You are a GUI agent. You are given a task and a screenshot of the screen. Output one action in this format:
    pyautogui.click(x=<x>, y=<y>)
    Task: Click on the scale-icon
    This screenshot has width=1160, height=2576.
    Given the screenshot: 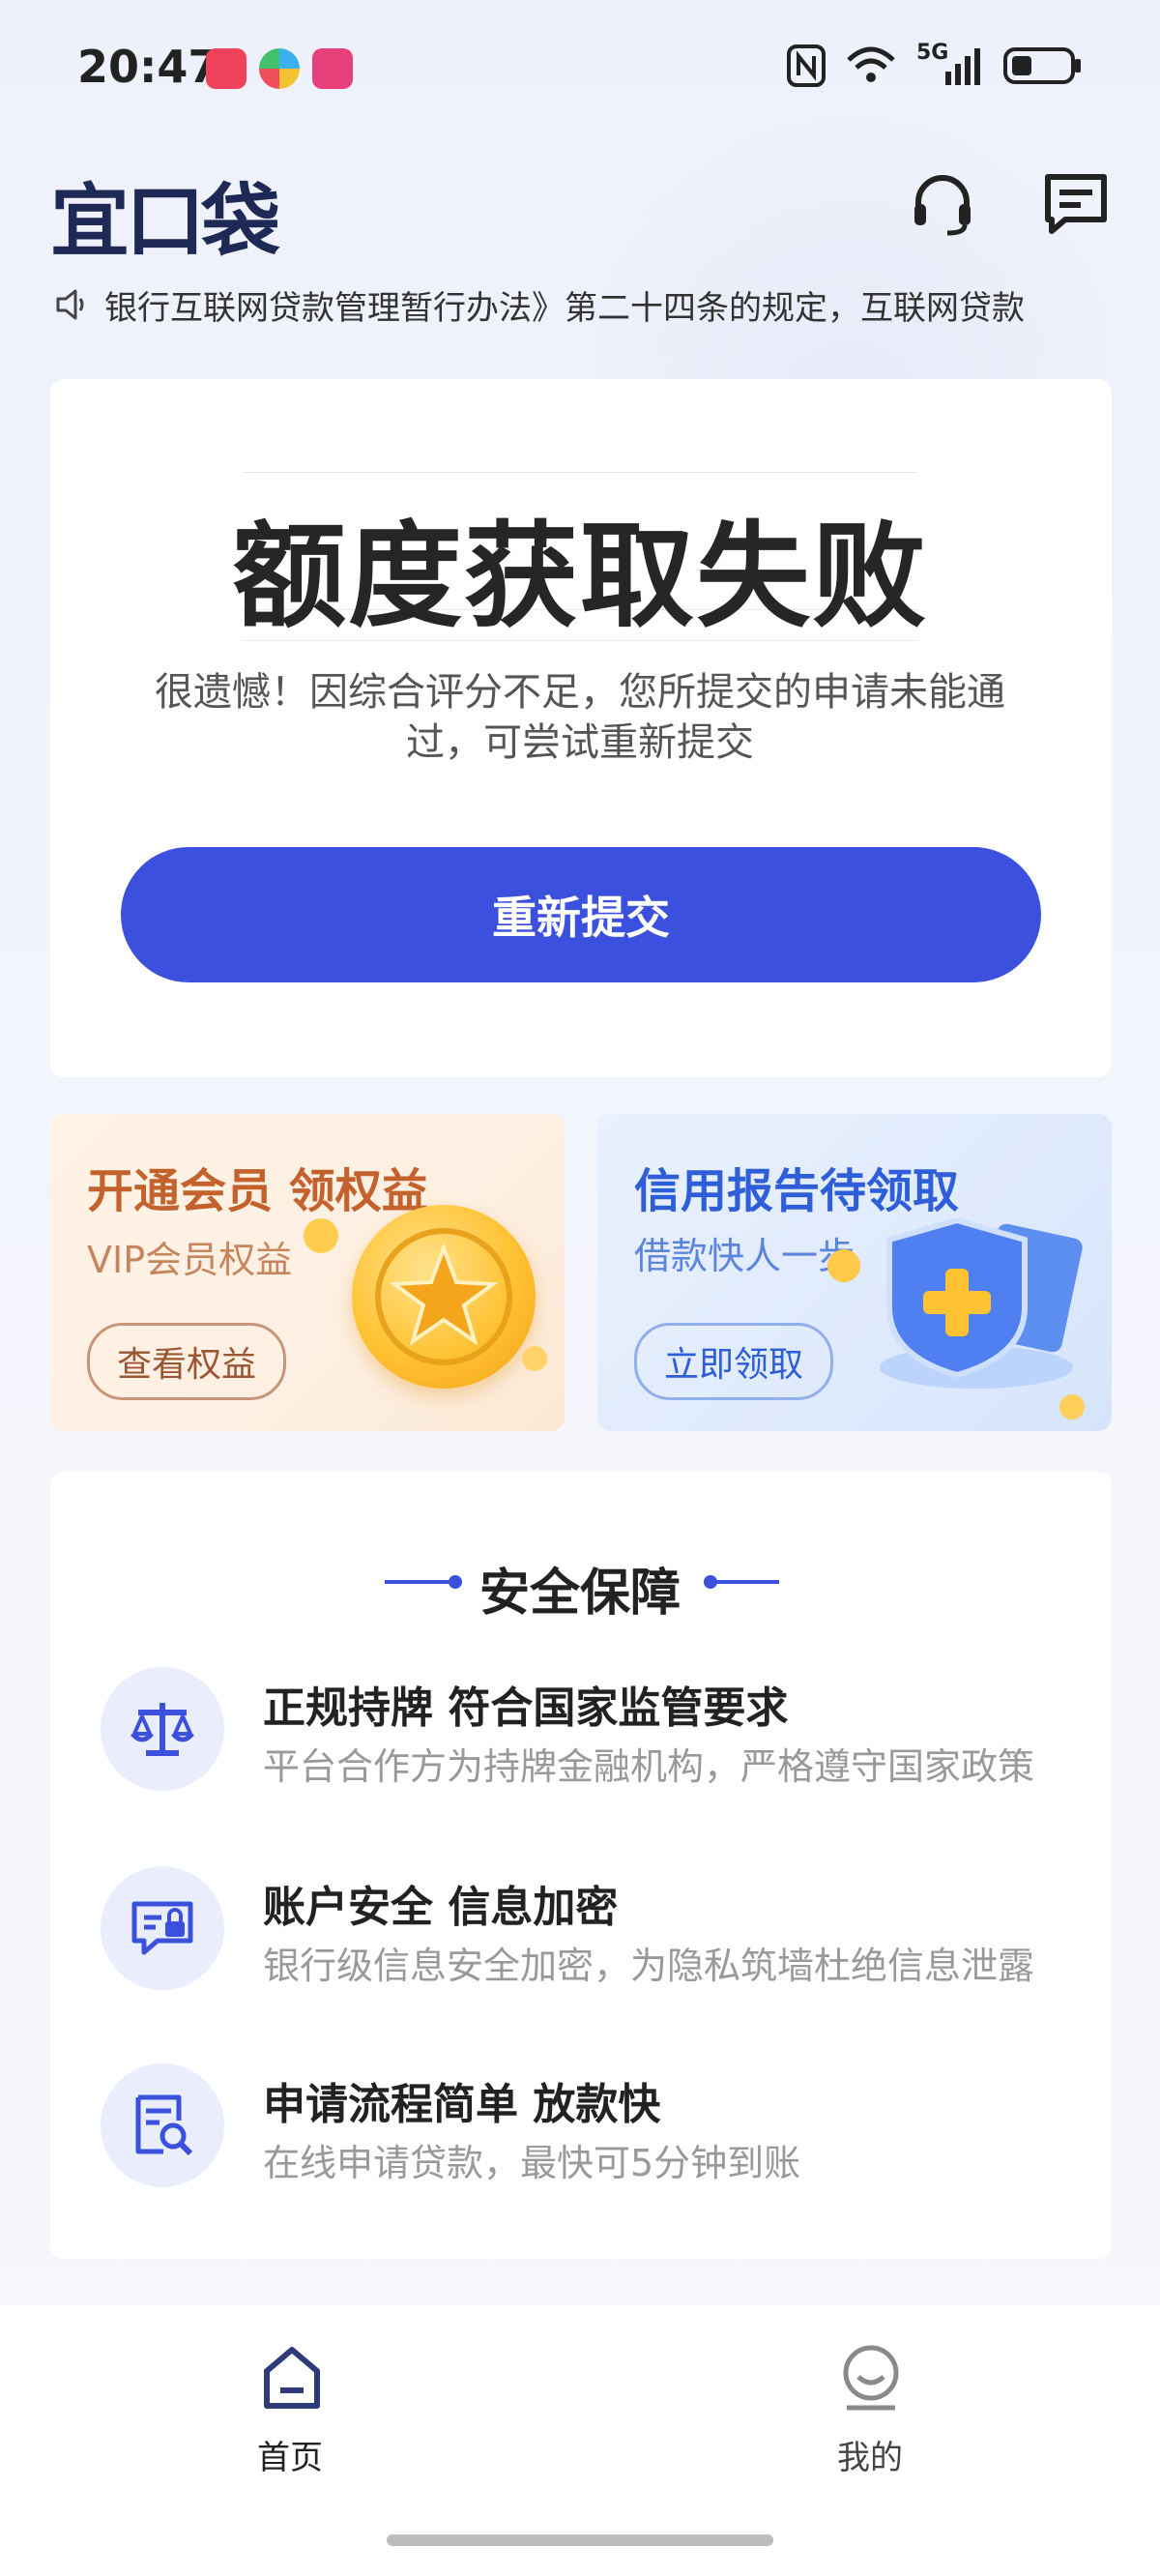 What is the action you would take?
    pyautogui.click(x=163, y=1729)
    